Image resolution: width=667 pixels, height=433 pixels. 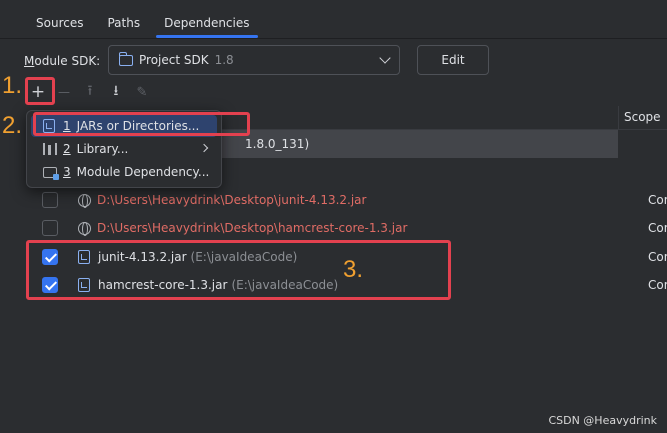 I want to click on edit-icon: ✎, so click(x=142, y=92).